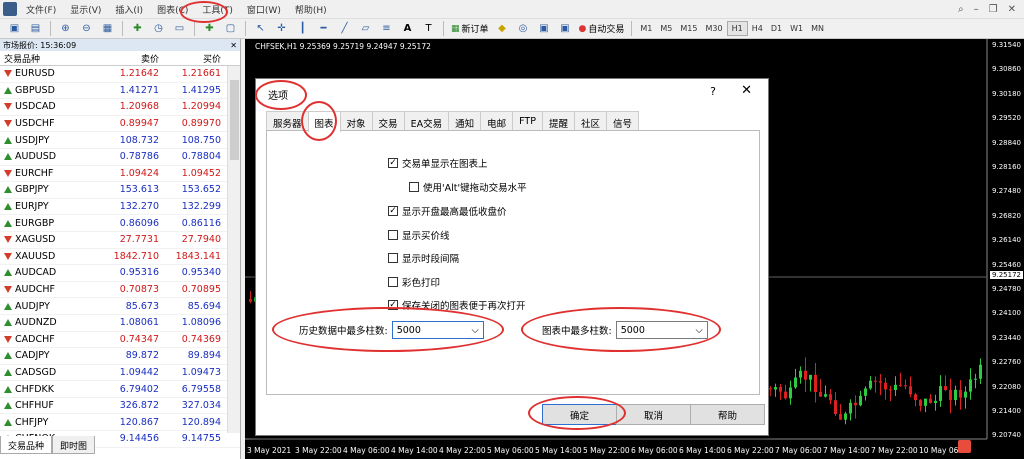 This screenshot has width=1024, height=459. What do you see at coordinates (393, 163) in the screenshot?
I see `checkbox-show-trade-levels: ✓` at bounding box center [393, 163].